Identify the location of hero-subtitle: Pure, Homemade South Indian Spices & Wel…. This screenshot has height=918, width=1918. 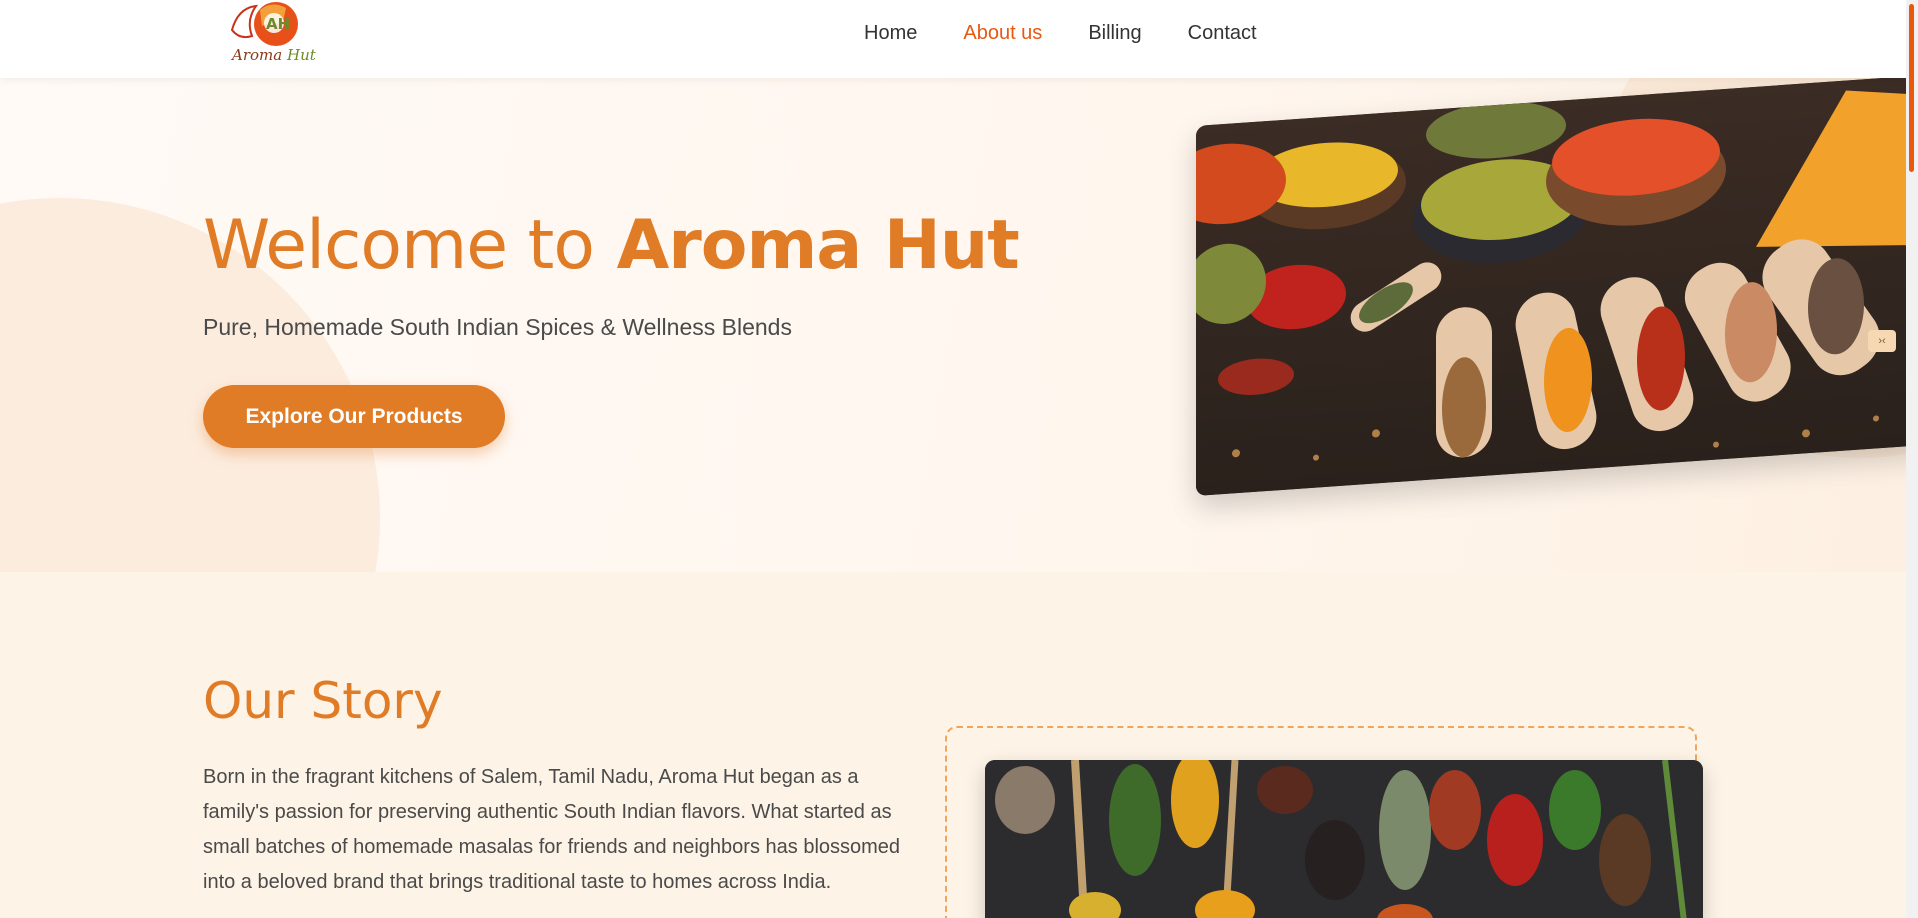
(497, 327).